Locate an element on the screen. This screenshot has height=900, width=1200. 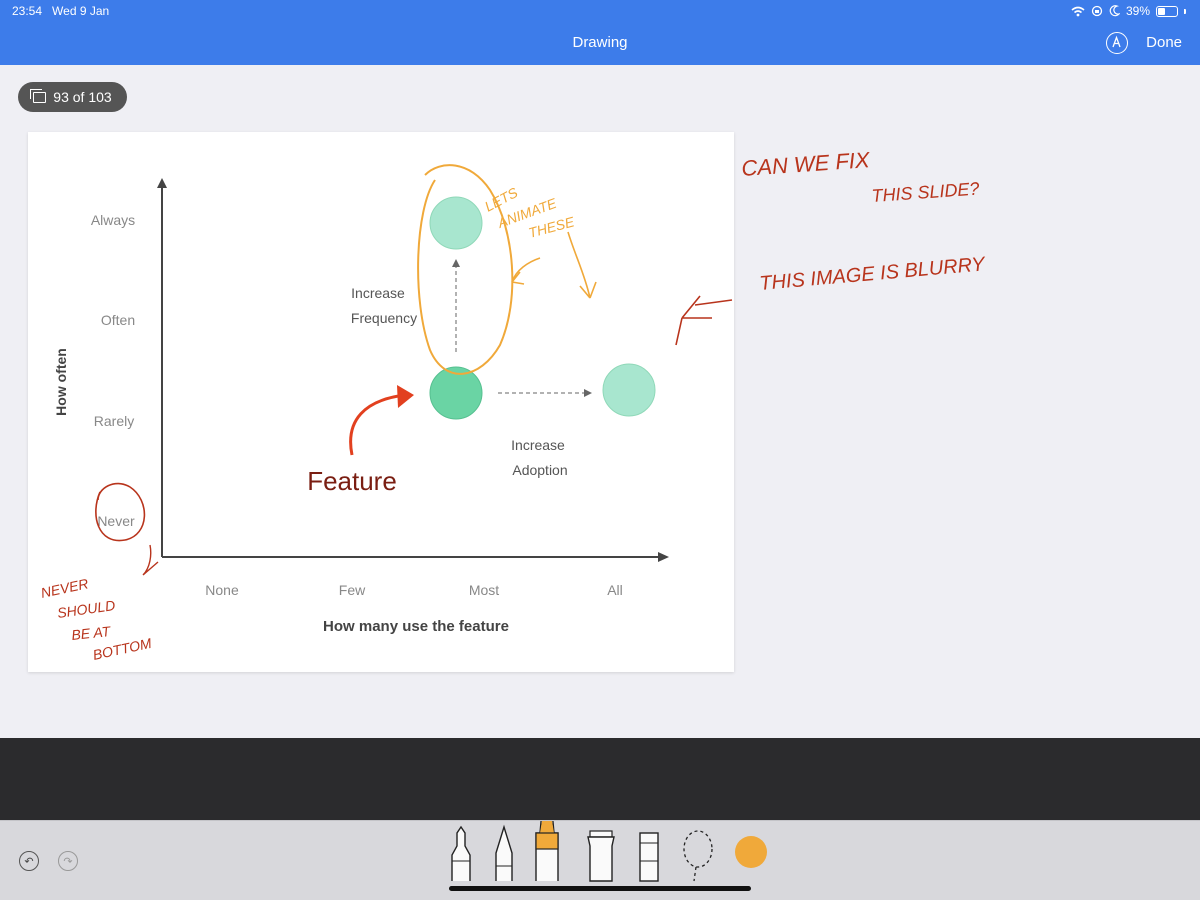
ink-animate-note: LETS ANIMATE THESE is located at coordinates (529, 212).